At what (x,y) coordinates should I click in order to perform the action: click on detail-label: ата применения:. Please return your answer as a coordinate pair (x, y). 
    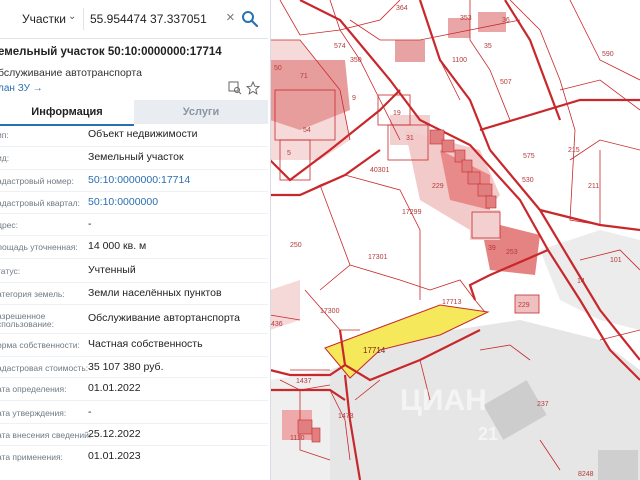
    Looking at the image, I should click on (31, 457).